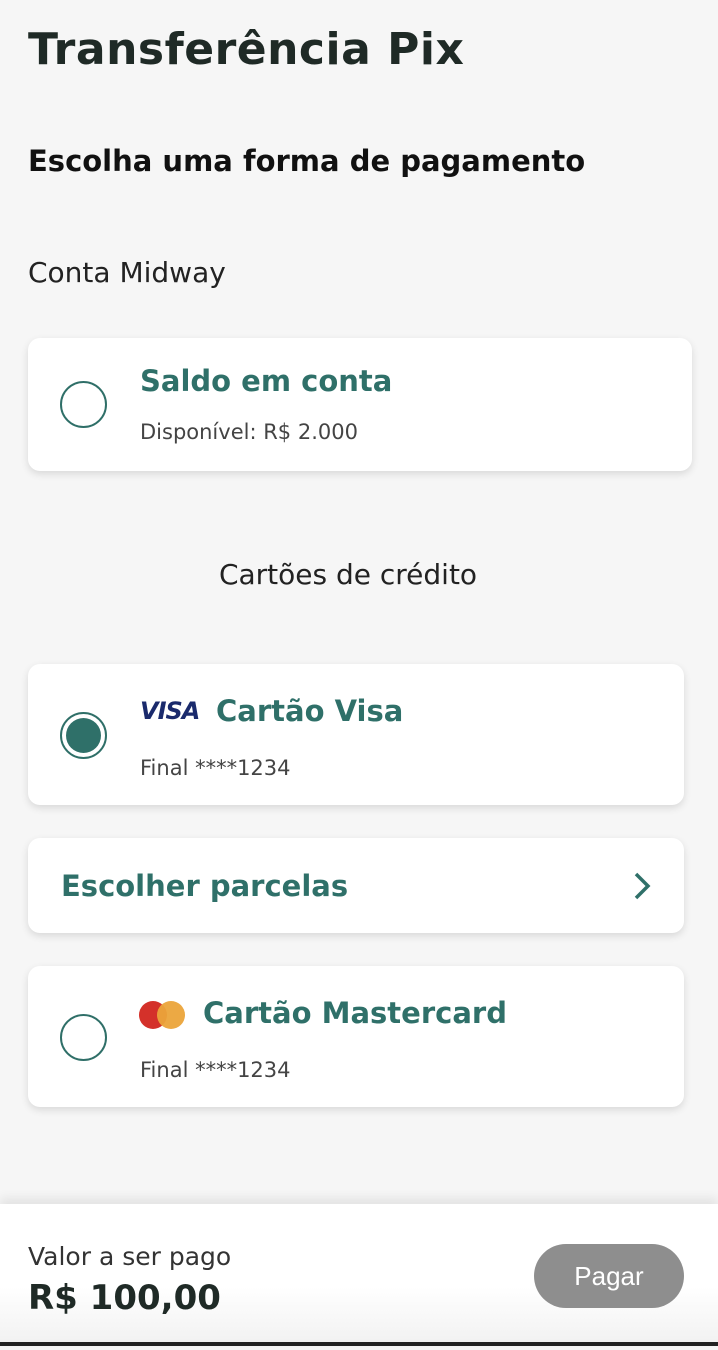  Describe the element at coordinates (127, 272) in the screenshot. I see `section-title-account: Conta Midway` at that location.